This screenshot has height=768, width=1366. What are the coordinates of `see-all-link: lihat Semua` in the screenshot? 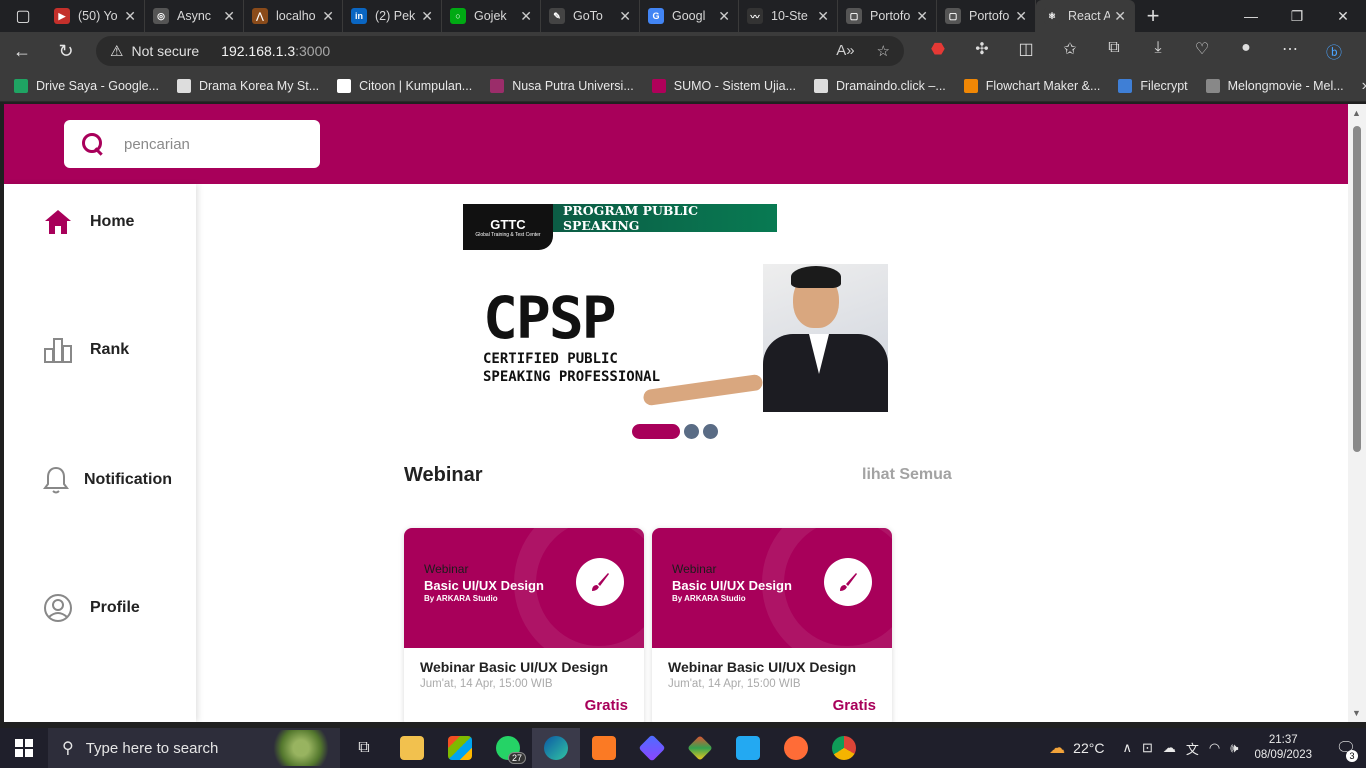 It's located at (907, 475).